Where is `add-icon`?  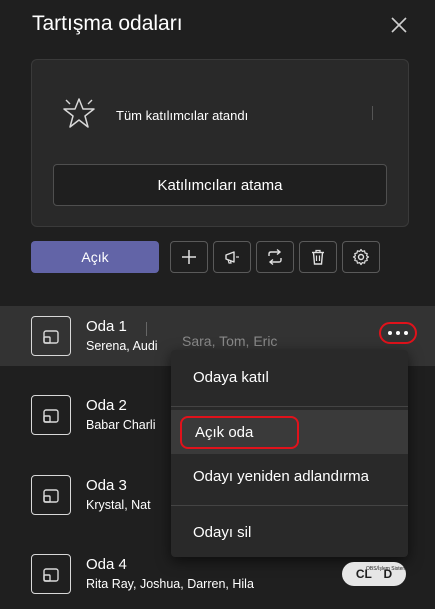 add-icon is located at coordinates (189, 257).